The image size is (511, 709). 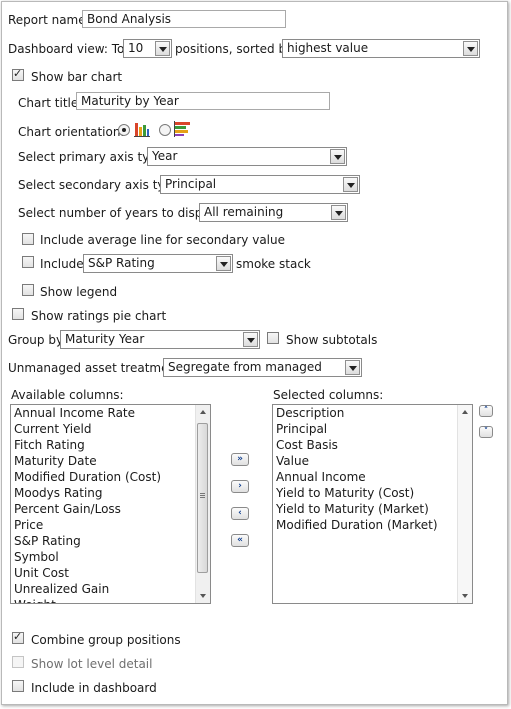 What do you see at coordinates (36, 340) in the screenshot?
I see `group-by-label: Group by` at bounding box center [36, 340].